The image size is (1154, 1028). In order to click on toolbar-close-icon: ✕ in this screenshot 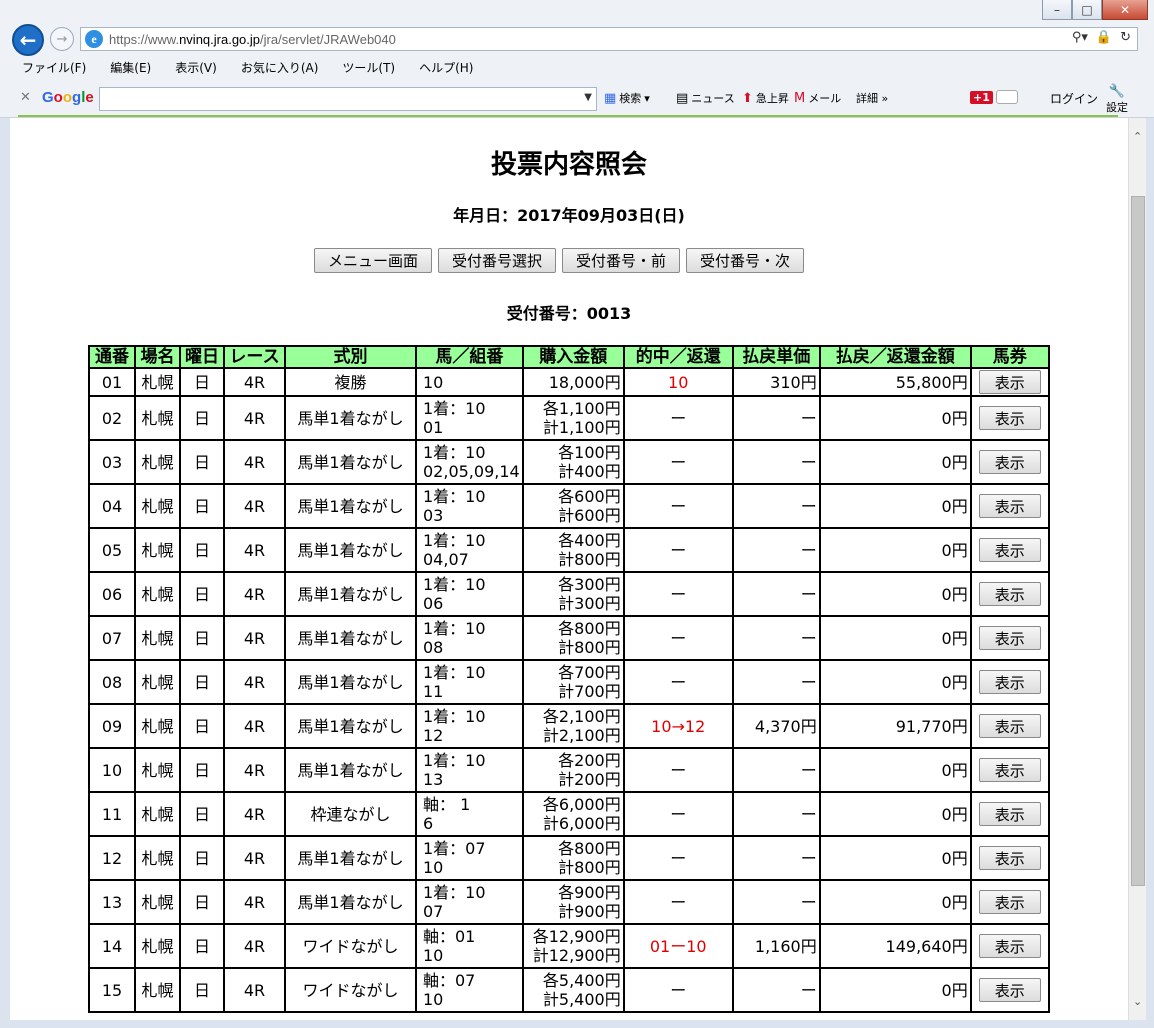, I will do `click(25, 97)`.